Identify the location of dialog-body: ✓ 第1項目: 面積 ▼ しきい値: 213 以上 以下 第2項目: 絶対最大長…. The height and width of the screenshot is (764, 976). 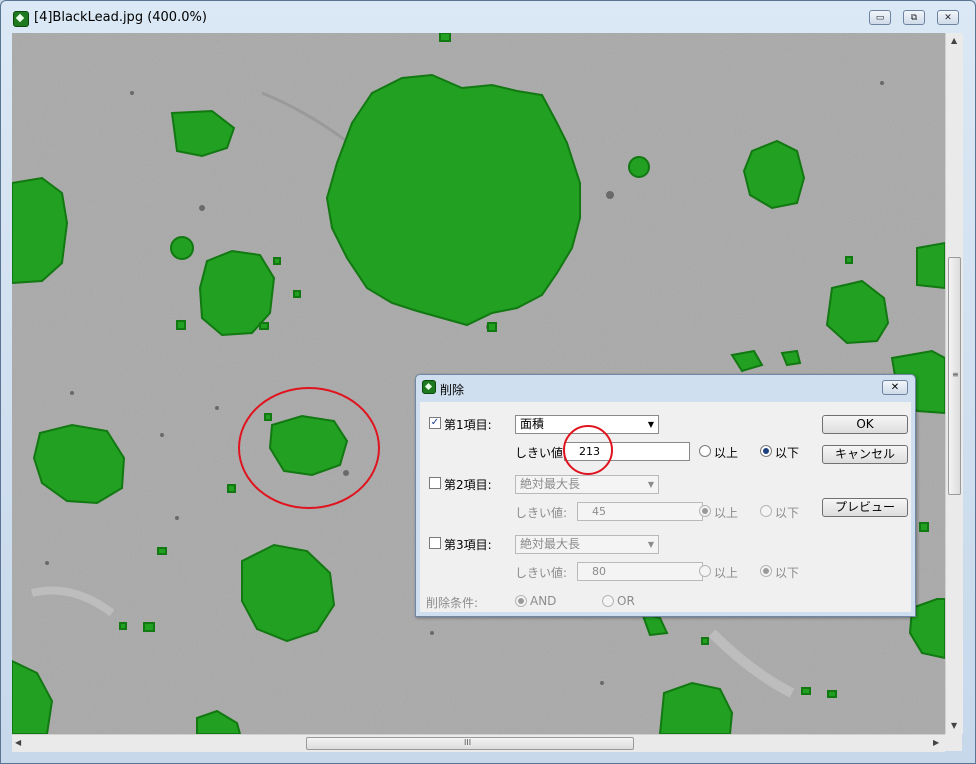
(665, 507).